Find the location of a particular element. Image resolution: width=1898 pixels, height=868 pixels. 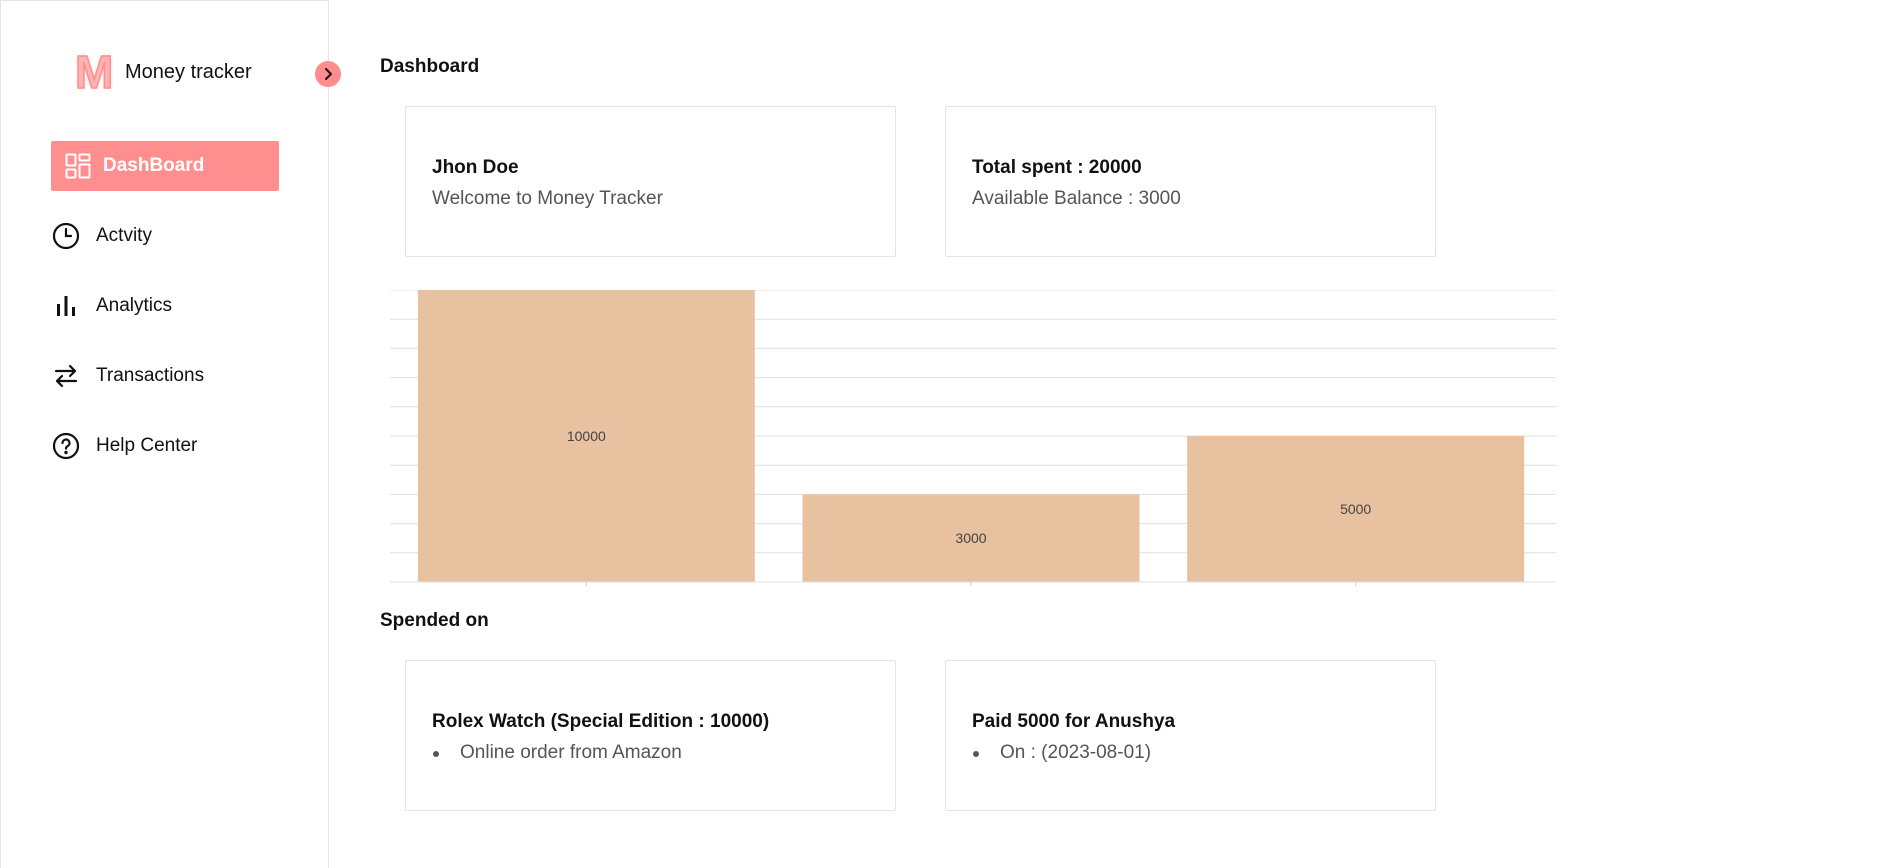

spend-detail: Online order from Amazon is located at coordinates (663, 753).